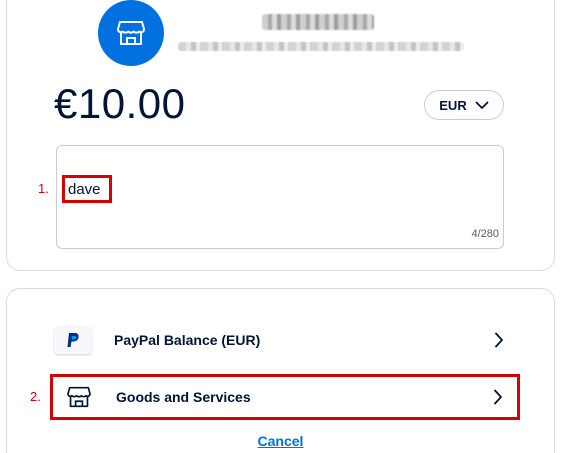  What do you see at coordinates (87, 189) in the screenshot?
I see `note-text-highlight: dave` at bounding box center [87, 189].